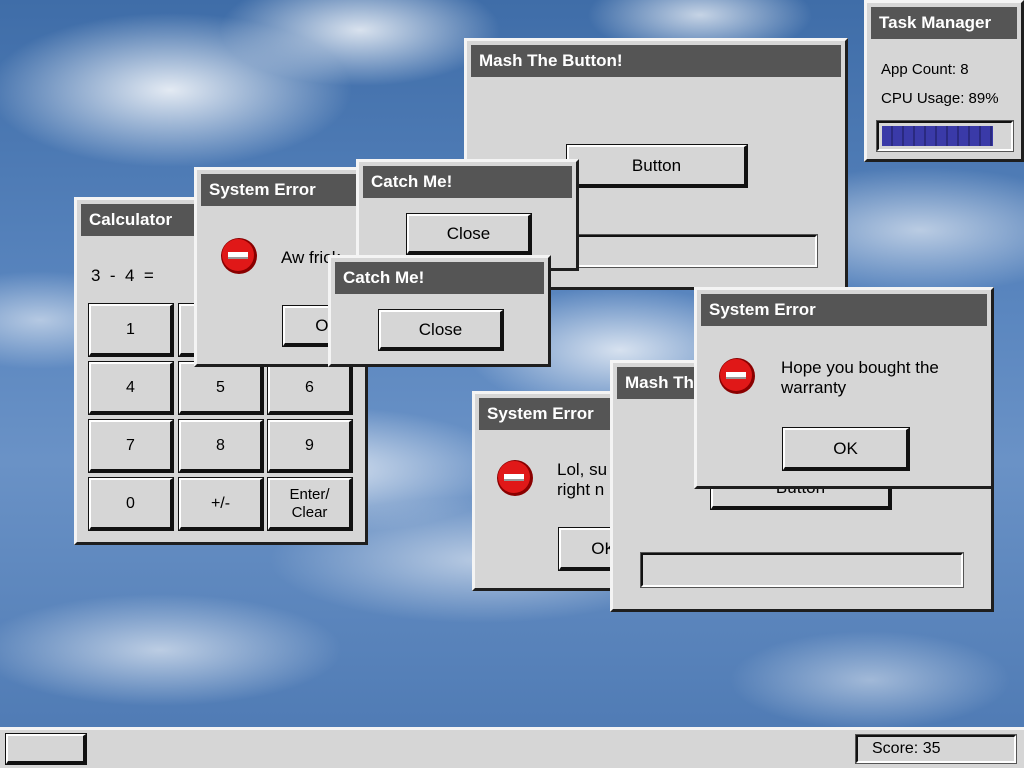 The width and height of the screenshot is (1024, 768). Describe the element at coordinates (656, 61) in the screenshot. I see `mash-window-1-title: Mash The Button!` at that location.